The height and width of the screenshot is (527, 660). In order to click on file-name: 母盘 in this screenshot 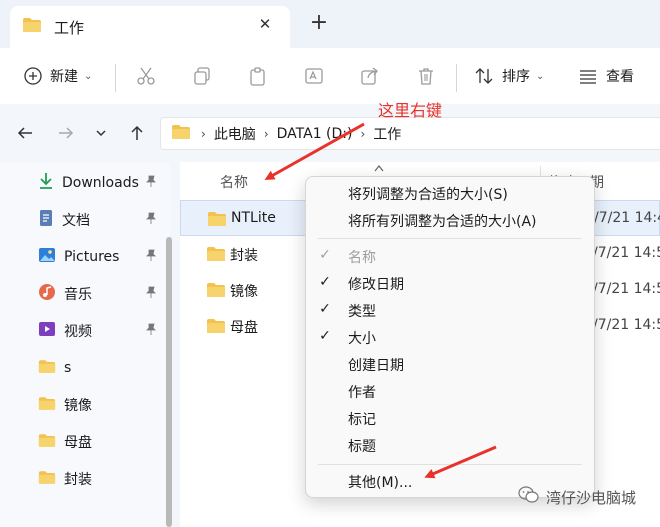, I will do `click(244, 328)`.